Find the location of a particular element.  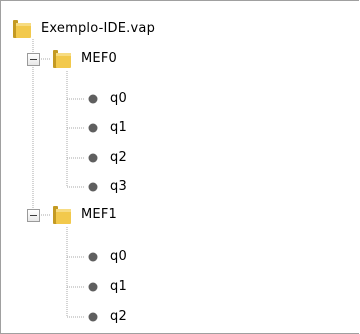

tree-node-root: Exemplo-IDE.vap is located at coordinates (84, 29).